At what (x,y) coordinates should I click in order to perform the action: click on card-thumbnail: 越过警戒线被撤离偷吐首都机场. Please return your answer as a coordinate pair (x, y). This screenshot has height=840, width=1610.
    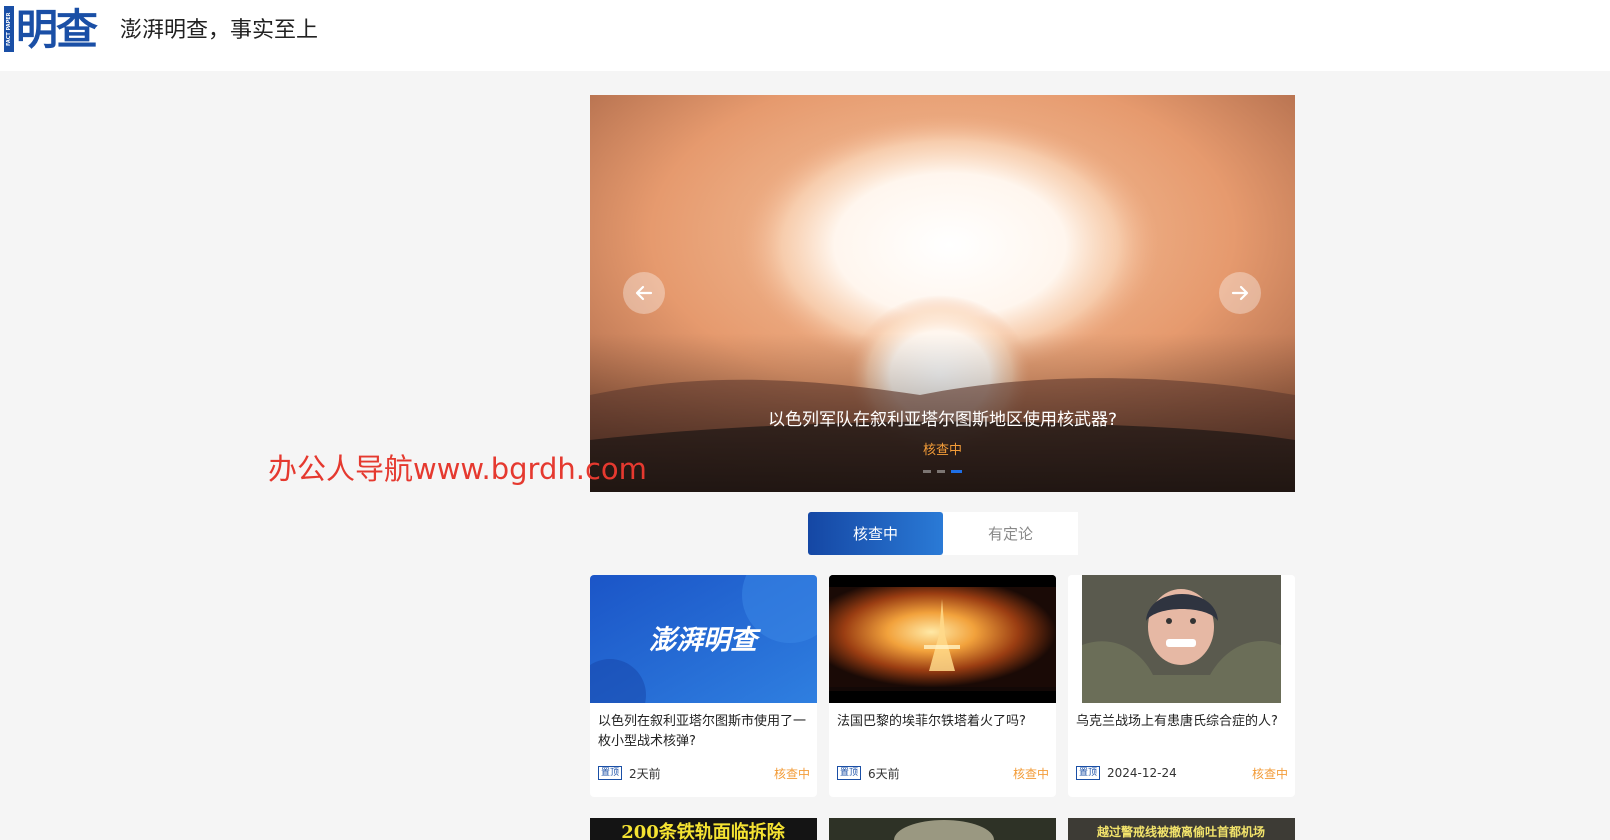
    Looking at the image, I should click on (1181, 829).